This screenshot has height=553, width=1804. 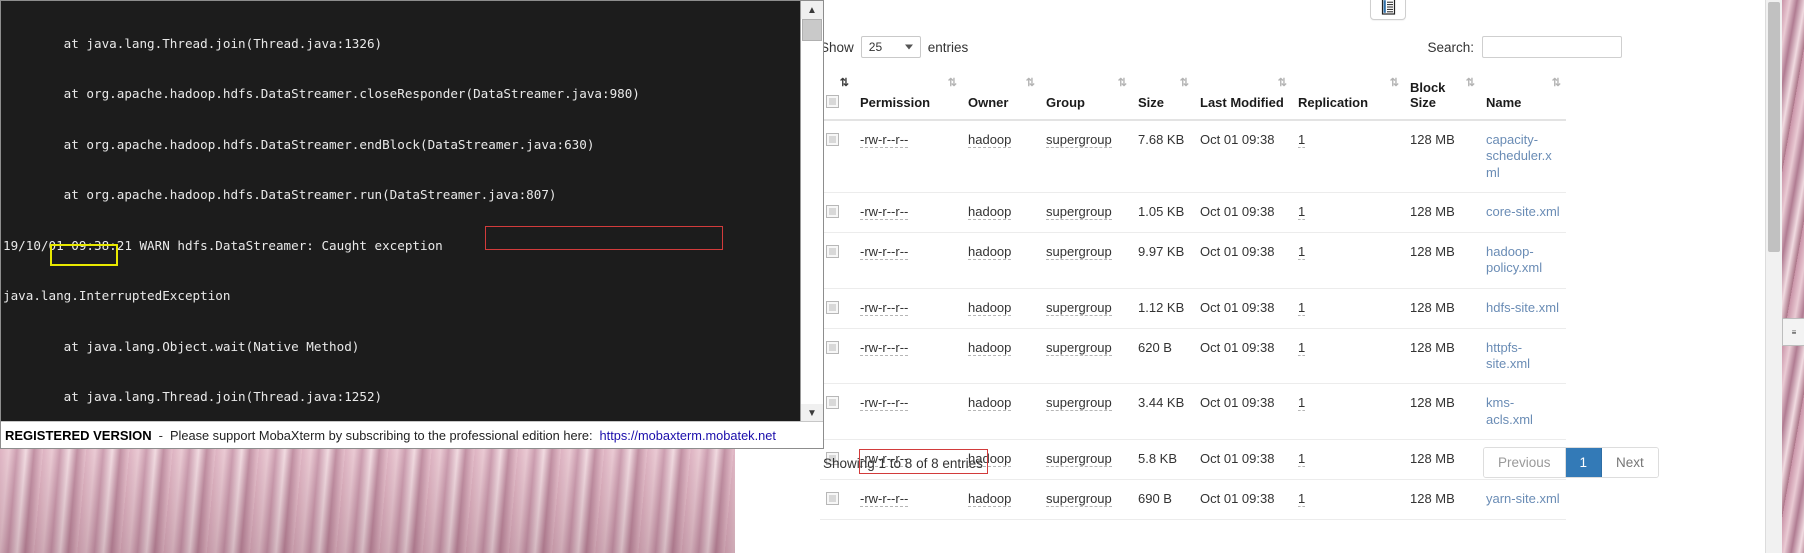 What do you see at coordinates (1079, 347) in the screenshot?
I see `group-value: supergroup` at bounding box center [1079, 347].